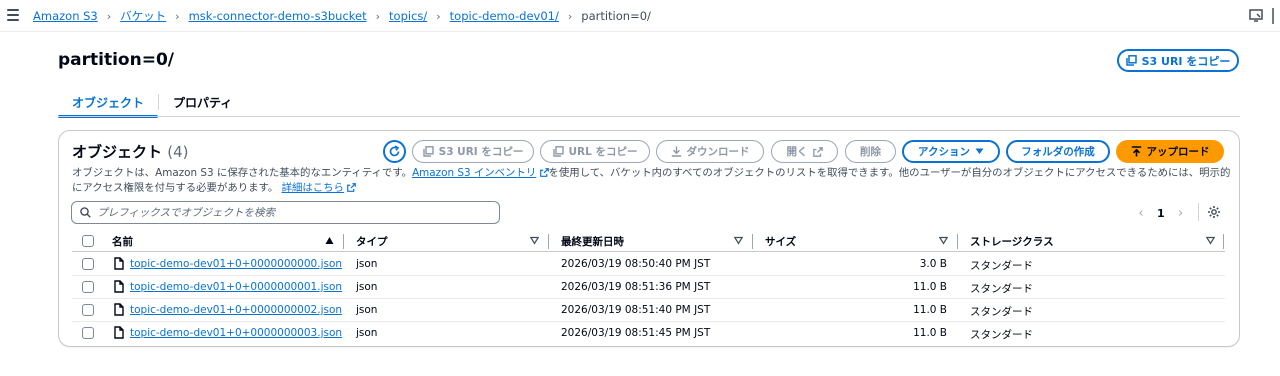 The image size is (1280, 376). Describe the element at coordinates (1012, 241) in the screenshot. I see `column-header-storage-class: ストレージクラス` at that location.